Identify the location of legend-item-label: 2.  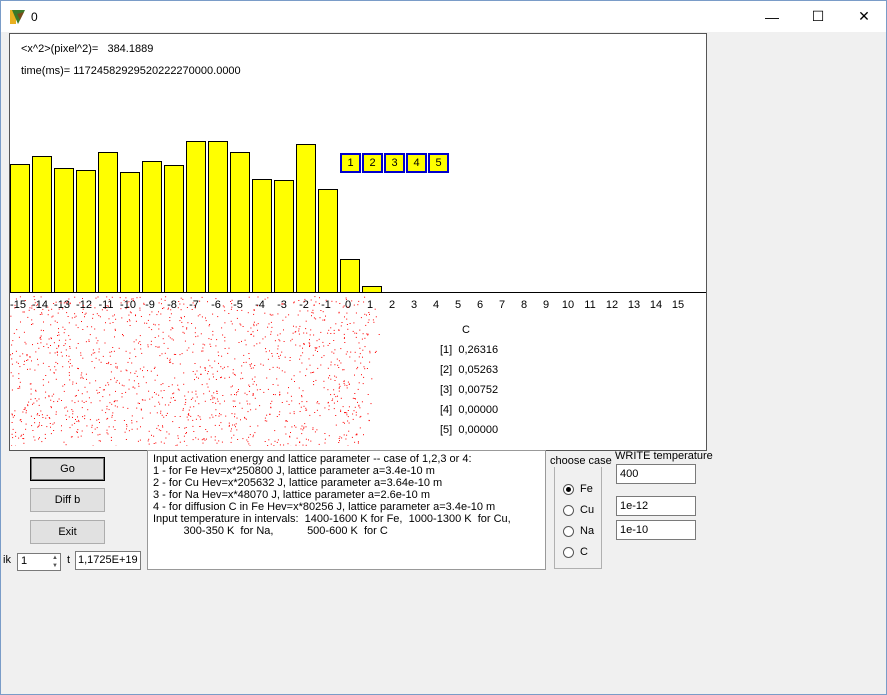
(372, 163).